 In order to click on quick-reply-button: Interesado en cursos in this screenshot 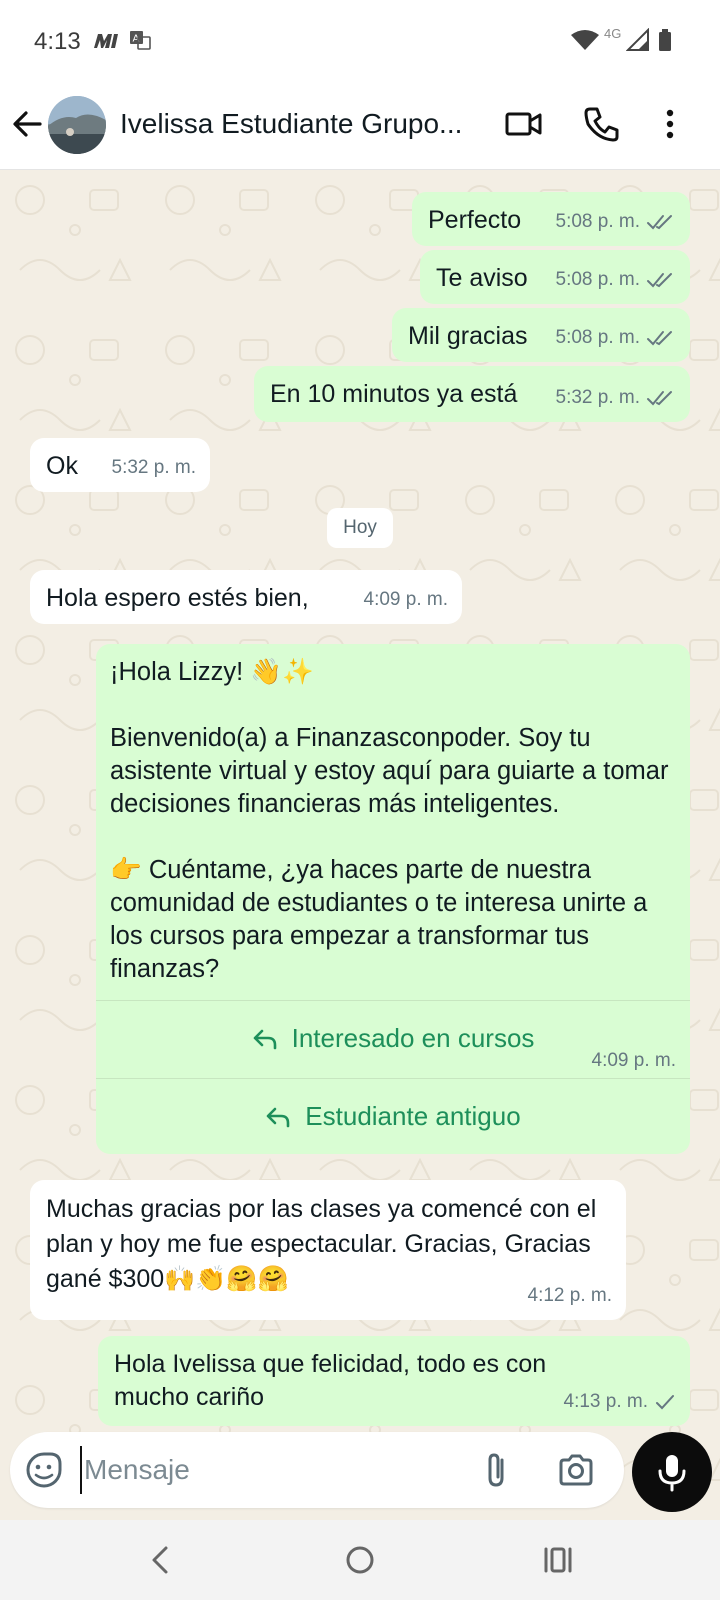, I will do `click(393, 1038)`.